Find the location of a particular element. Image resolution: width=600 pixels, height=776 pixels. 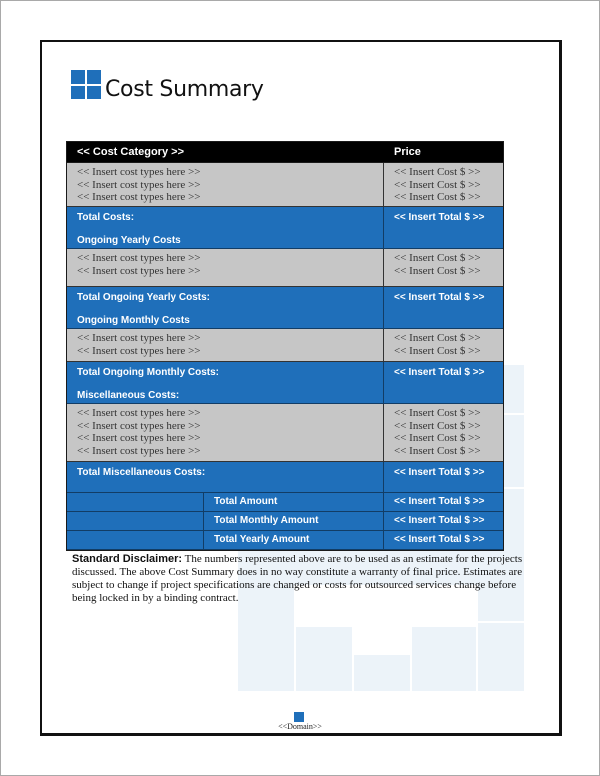

grand-total-row: Total Amount << Insert Total $ >> is located at coordinates (285, 502).